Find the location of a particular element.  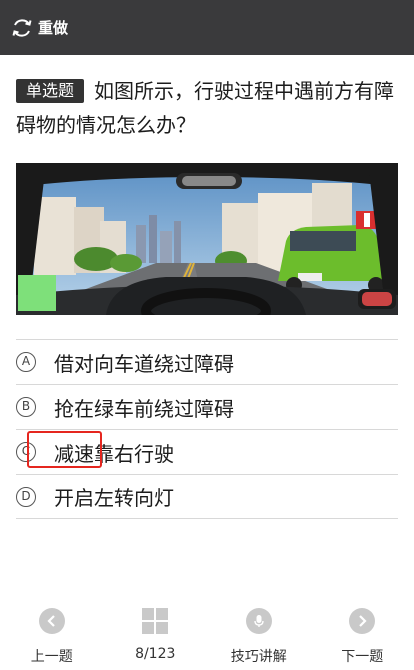

tips-button: 技巧讲解 is located at coordinates (259, 635).